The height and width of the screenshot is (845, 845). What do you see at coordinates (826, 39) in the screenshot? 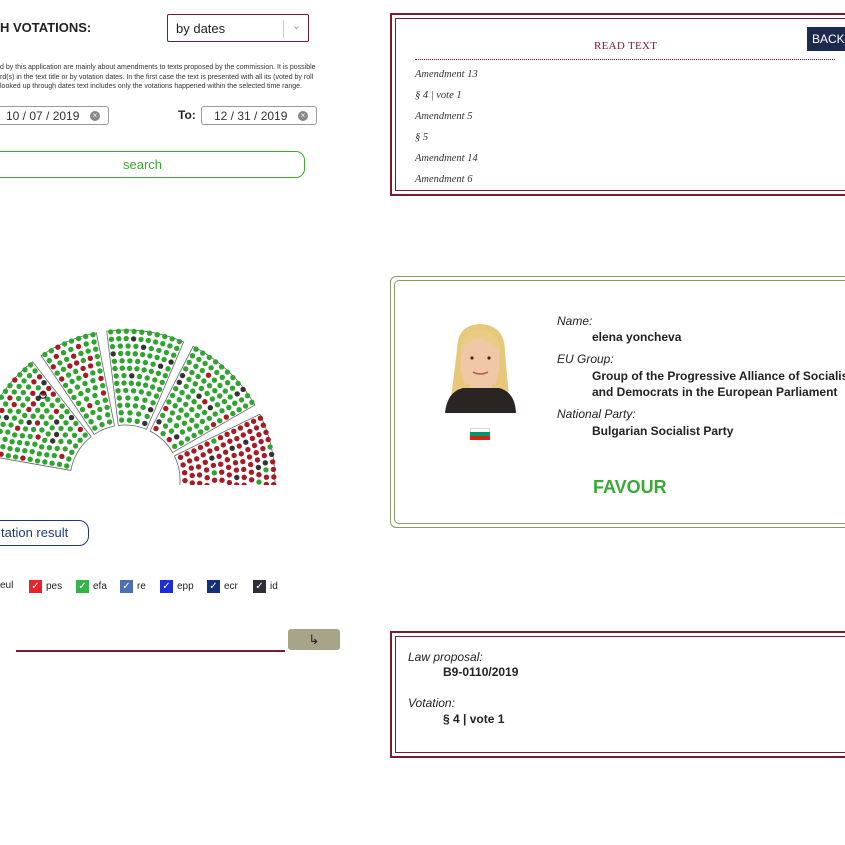
I see `back-button: BACK` at bounding box center [826, 39].